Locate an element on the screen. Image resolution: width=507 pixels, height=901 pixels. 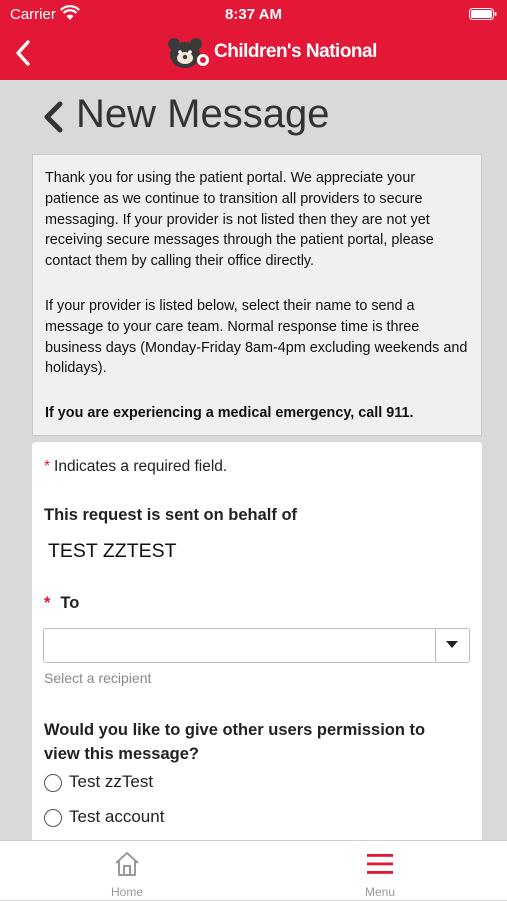
tab-home-label: Home is located at coordinates (126, 892).